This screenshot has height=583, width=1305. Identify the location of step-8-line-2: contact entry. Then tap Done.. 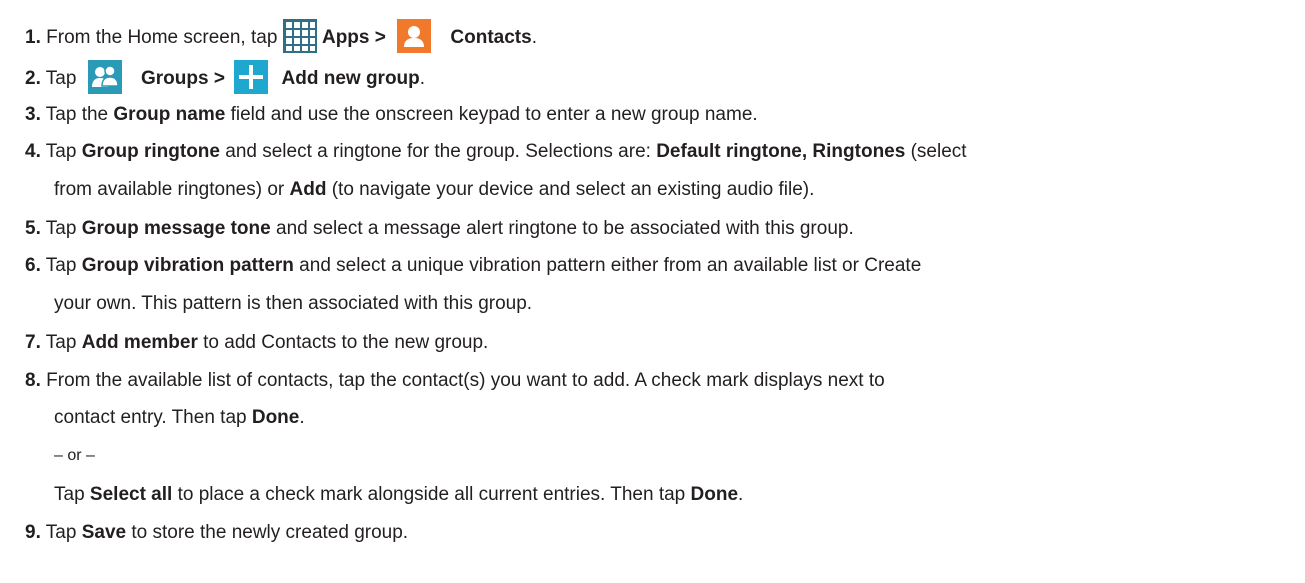
(179, 418).